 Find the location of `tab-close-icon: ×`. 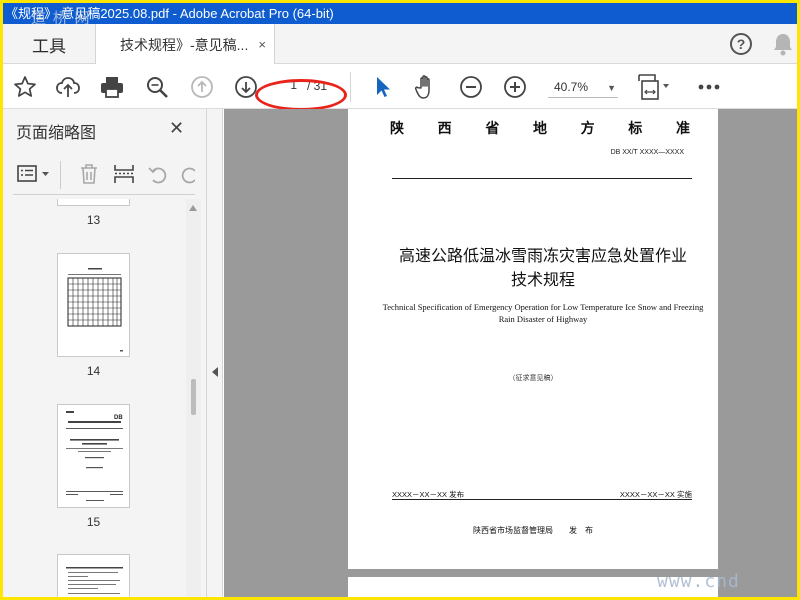

tab-close-icon: × is located at coordinates (262, 44).